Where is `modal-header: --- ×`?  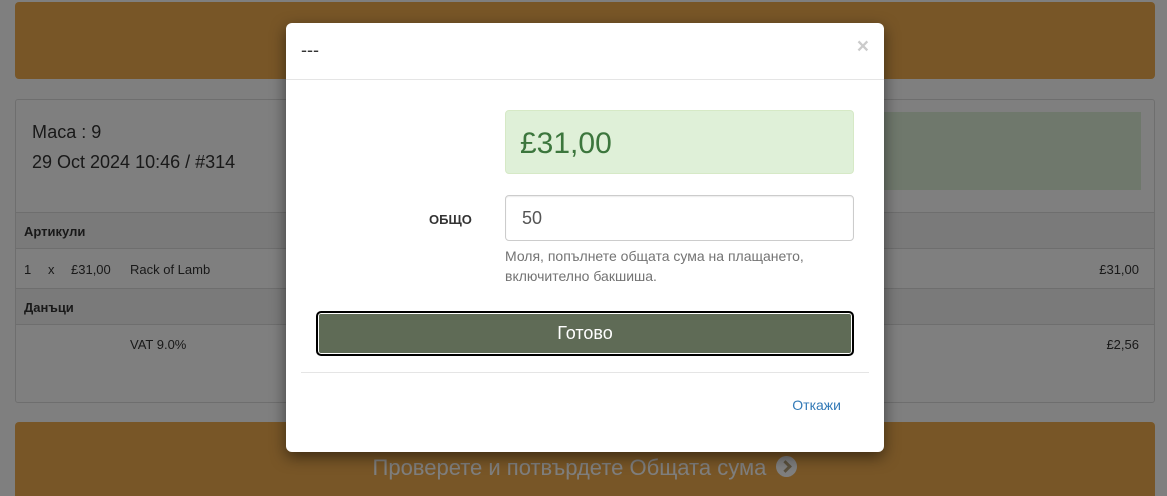
modal-header: --- × is located at coordinates (585, 51).